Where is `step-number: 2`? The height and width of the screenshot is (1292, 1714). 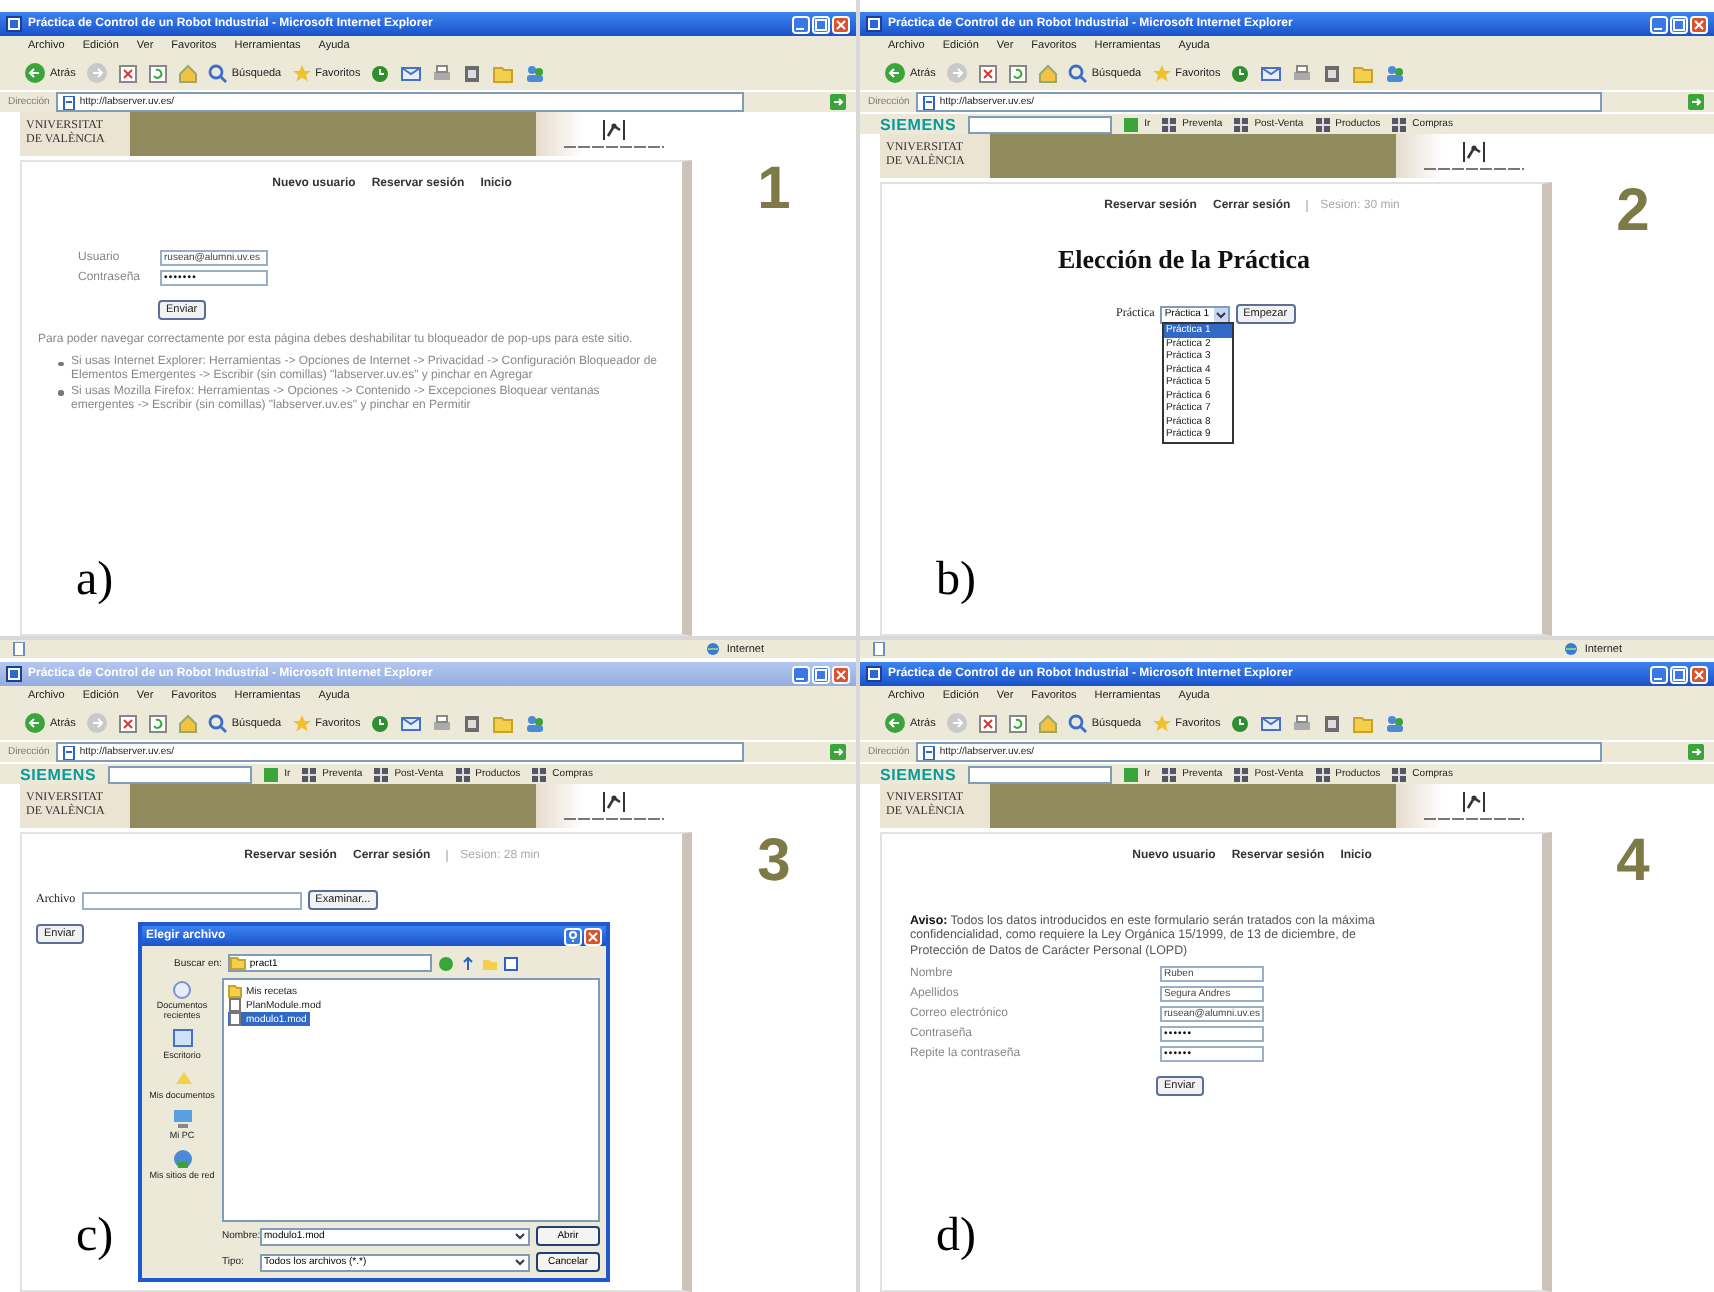 step-number: 2 is located at coordinates (1633, 213).